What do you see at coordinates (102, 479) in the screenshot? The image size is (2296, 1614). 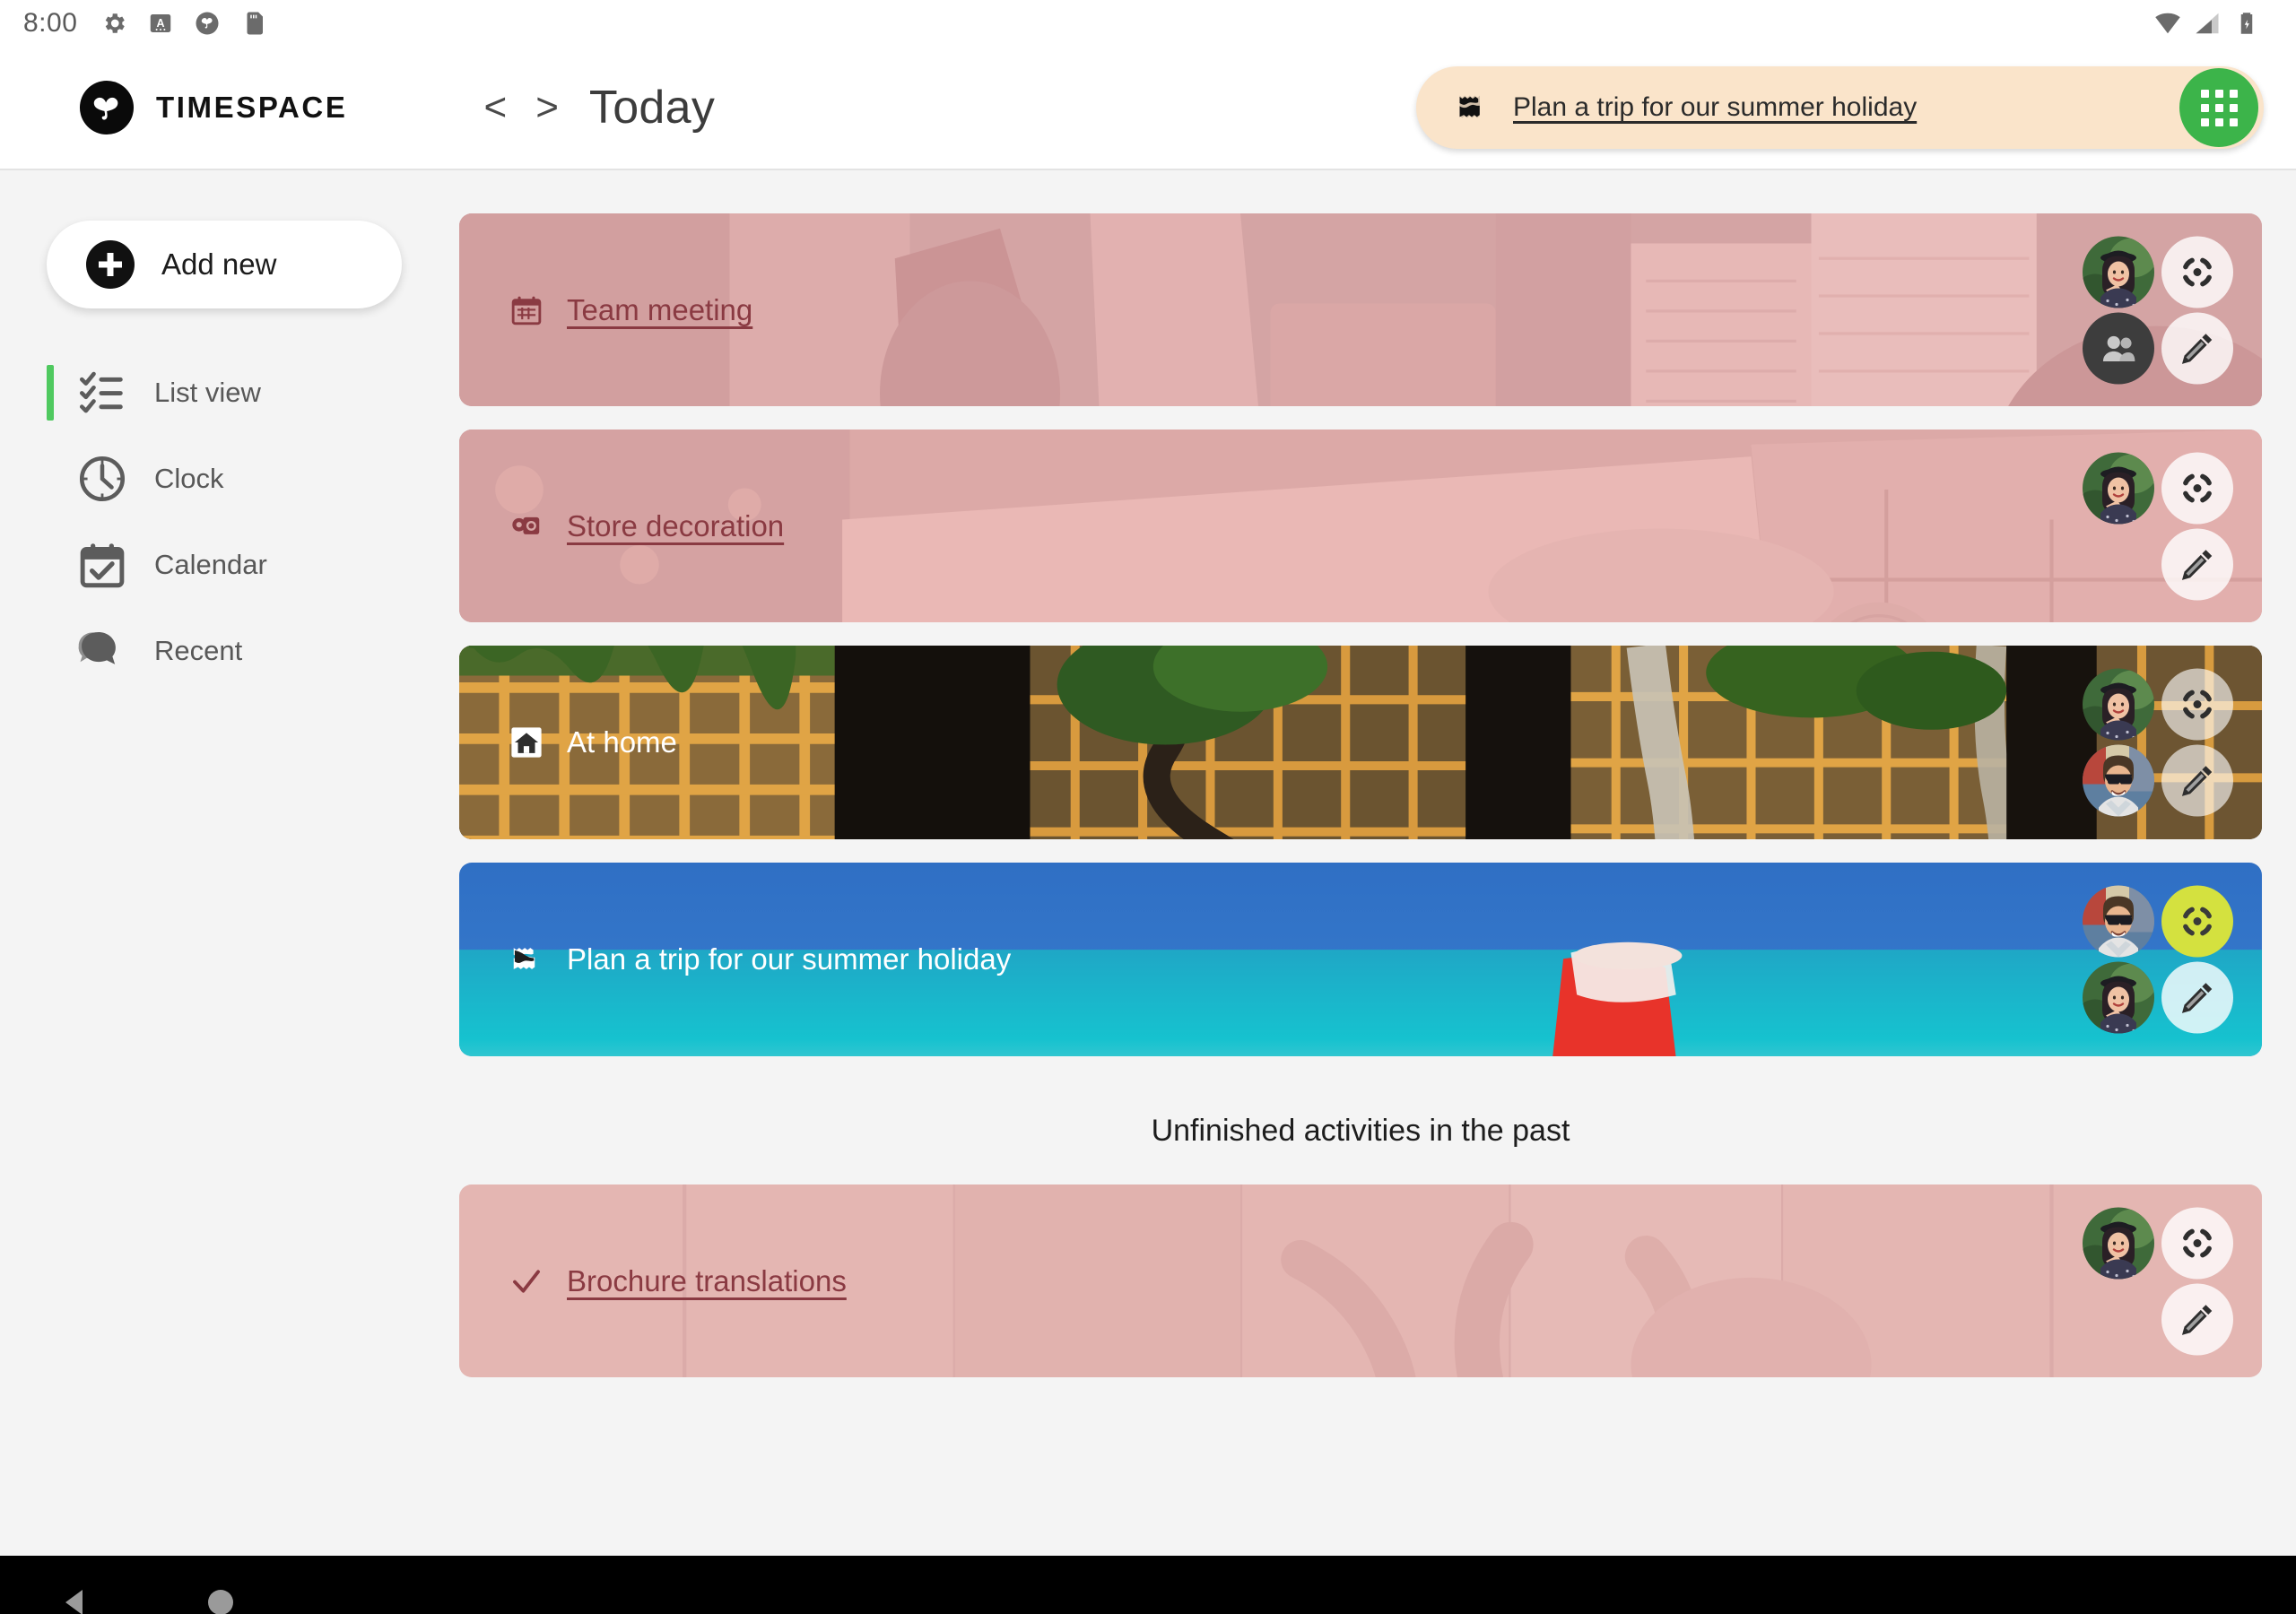 I see `clock-icon` at bounding box center [102, 479].